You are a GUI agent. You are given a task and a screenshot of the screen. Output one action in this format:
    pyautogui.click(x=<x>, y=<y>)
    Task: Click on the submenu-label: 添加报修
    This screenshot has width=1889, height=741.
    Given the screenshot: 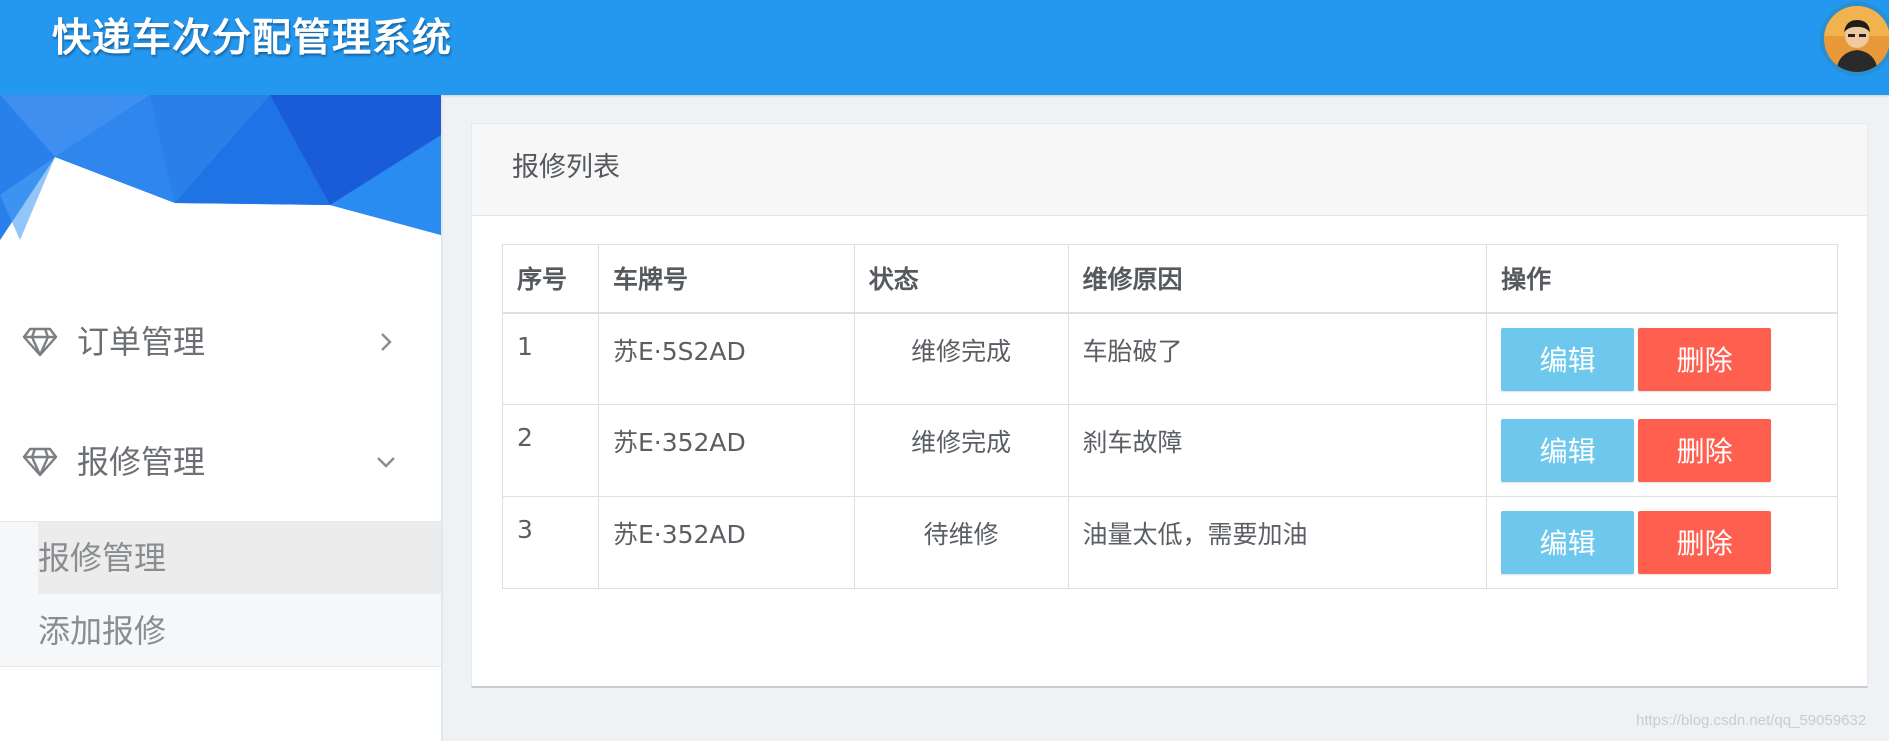 What is the action you would take?
    pyautogui.click(x=102, y=631)
    